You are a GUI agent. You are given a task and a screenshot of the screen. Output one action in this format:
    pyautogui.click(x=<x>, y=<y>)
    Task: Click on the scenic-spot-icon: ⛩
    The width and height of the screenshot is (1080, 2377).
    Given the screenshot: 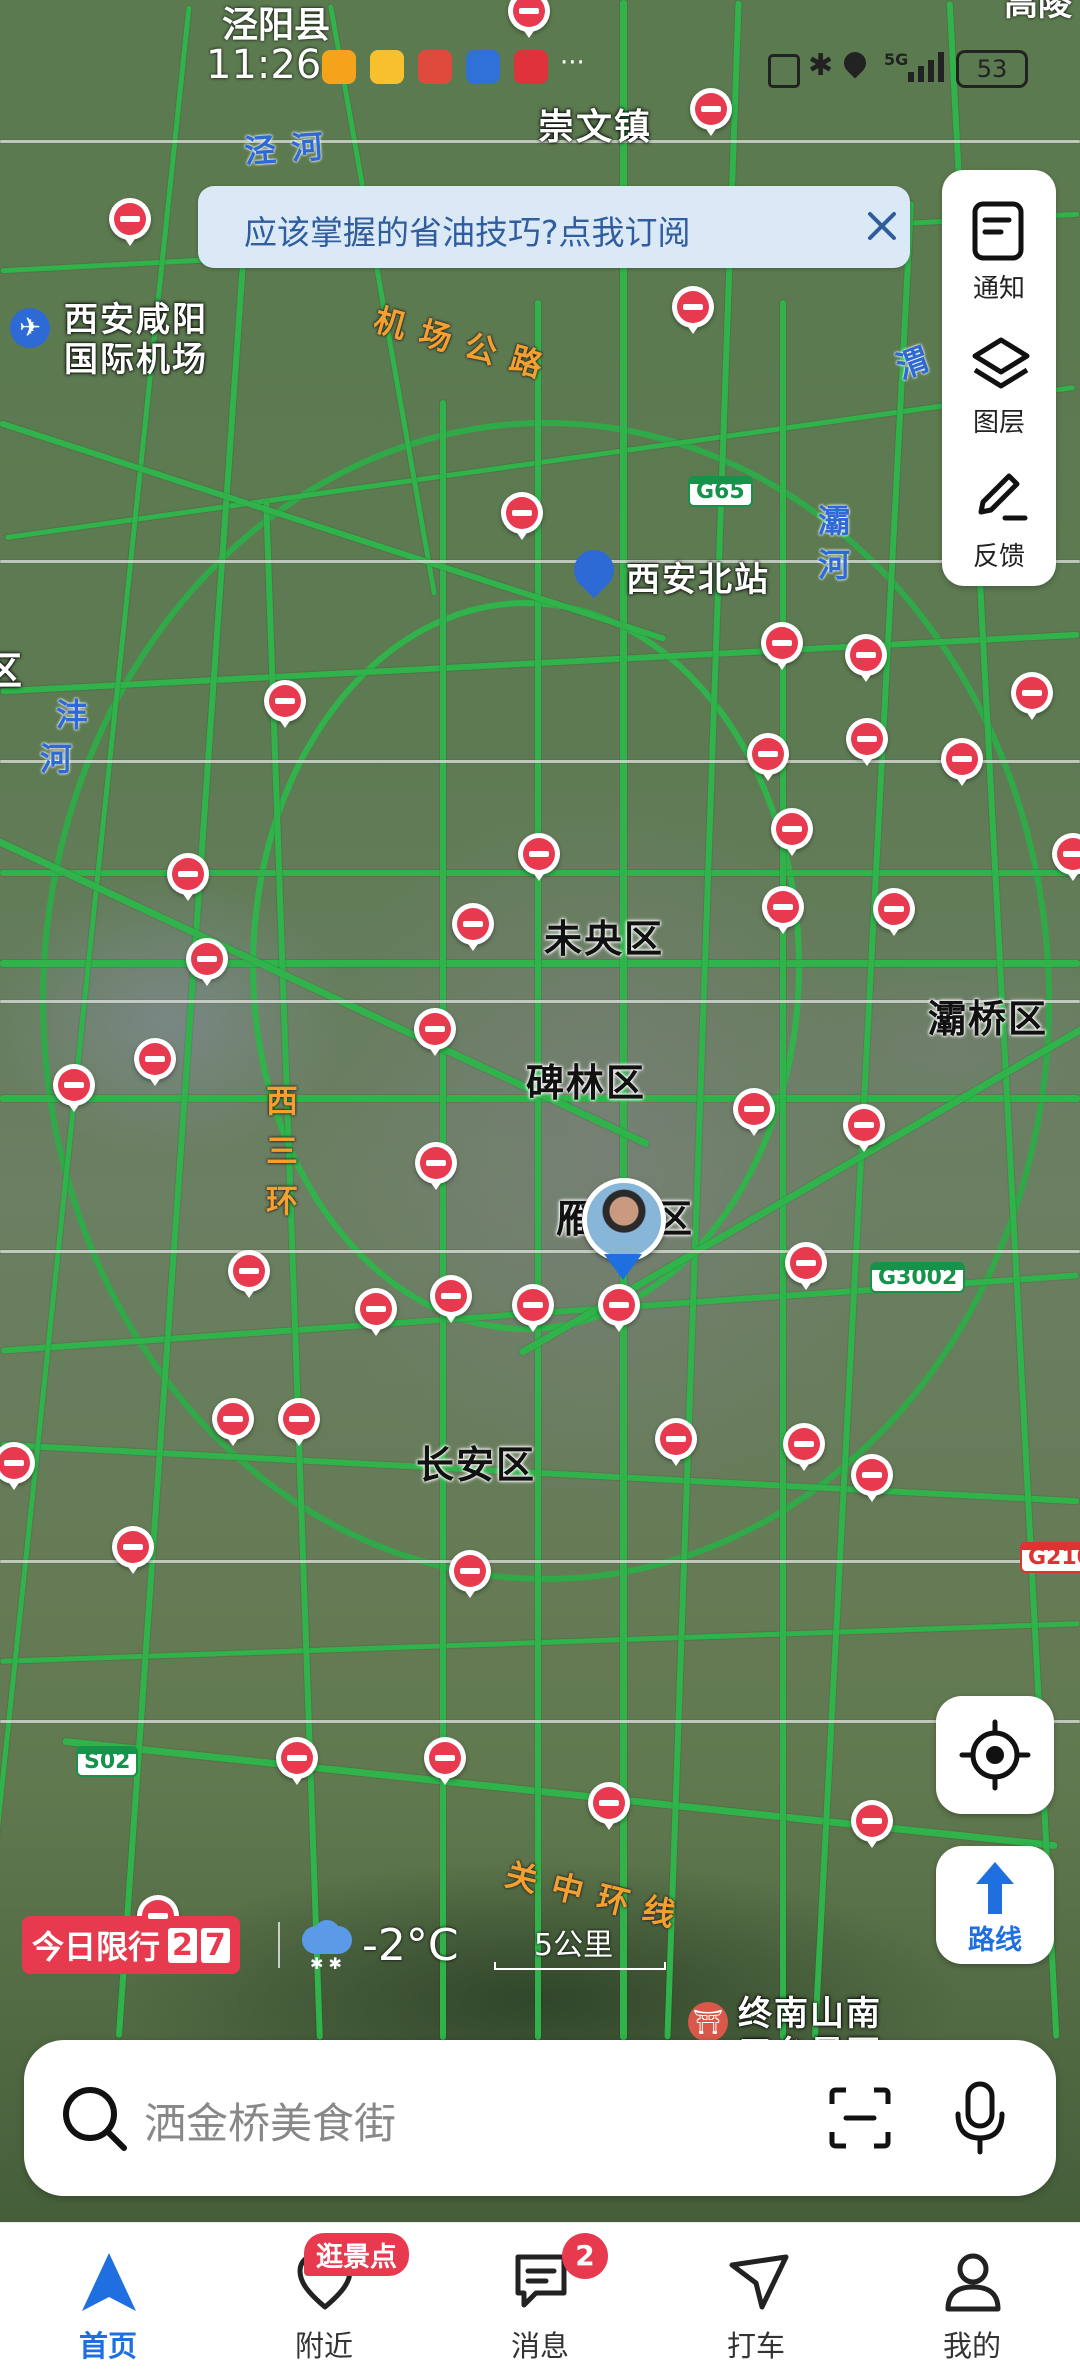 What is the action you would take?
    pyautogui.click(x=708, y=2022)
    